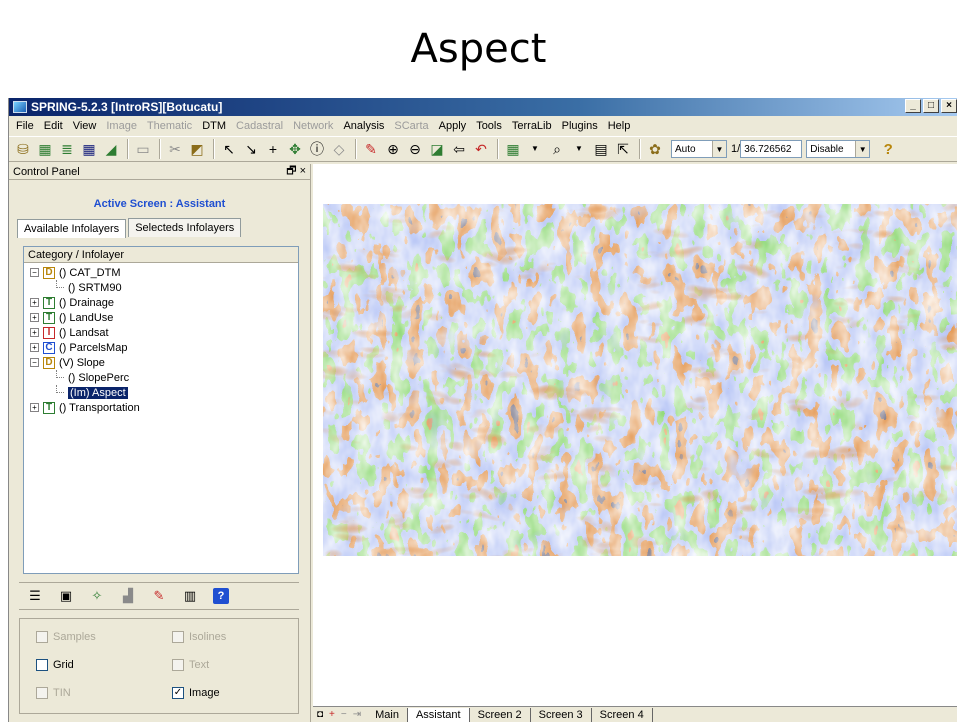 The image size is (957, 722). Describe the element at coordinates (411, 126) in the screenshot. I see `menu-scarta: SCarta` at that location.